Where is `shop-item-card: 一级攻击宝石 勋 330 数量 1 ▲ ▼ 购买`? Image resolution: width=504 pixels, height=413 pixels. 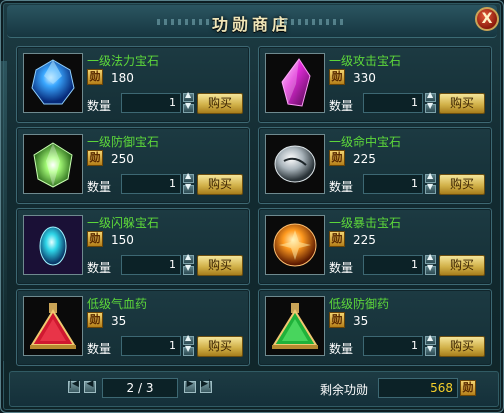
shop-item-card: 一级攻击宝石 勋 330 数量 1 ▲ ▼ 购买 is located at coordinates (375, 84).